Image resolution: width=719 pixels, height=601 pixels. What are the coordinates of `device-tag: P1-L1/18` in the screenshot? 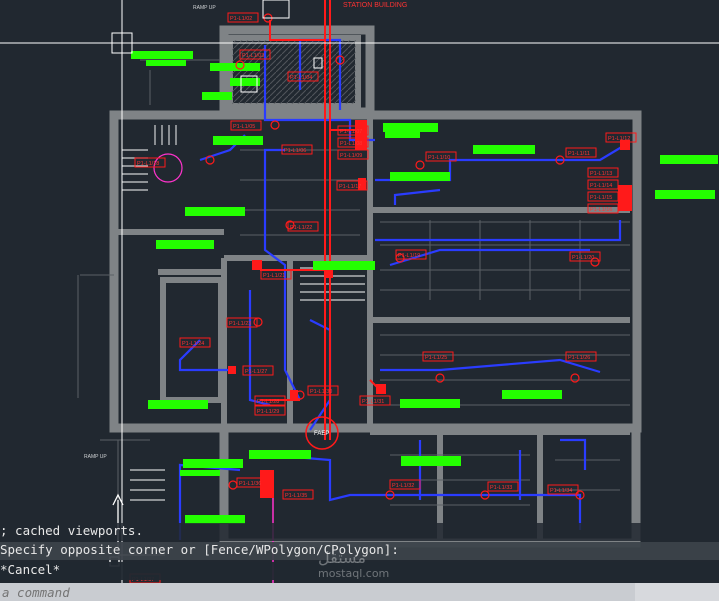 It's located at (148, 164).